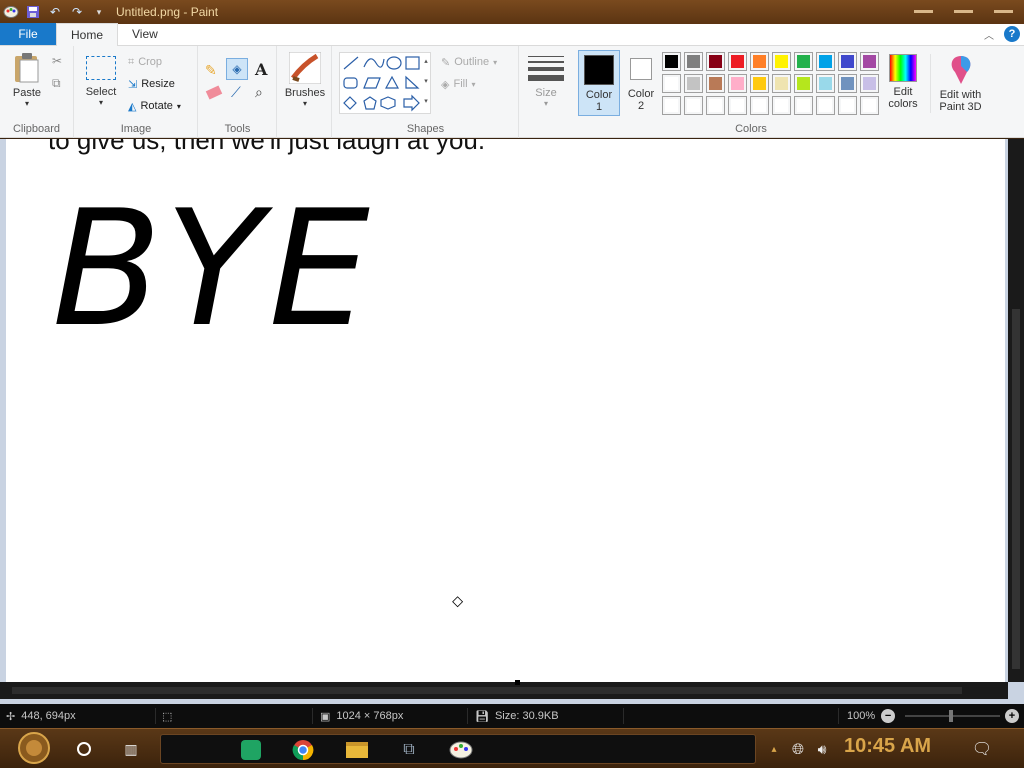 This screenshot has width=1024, height=768. Describe the element at coordinates (1012, 716) in the screenshot. I see `zoom-in-button: +` at that location.